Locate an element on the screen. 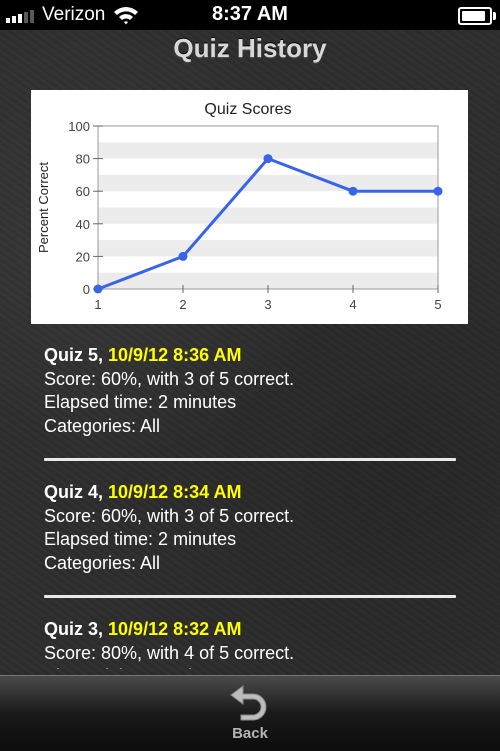  quiz-name: Quiz 4, is located at coordinates (74, 492).